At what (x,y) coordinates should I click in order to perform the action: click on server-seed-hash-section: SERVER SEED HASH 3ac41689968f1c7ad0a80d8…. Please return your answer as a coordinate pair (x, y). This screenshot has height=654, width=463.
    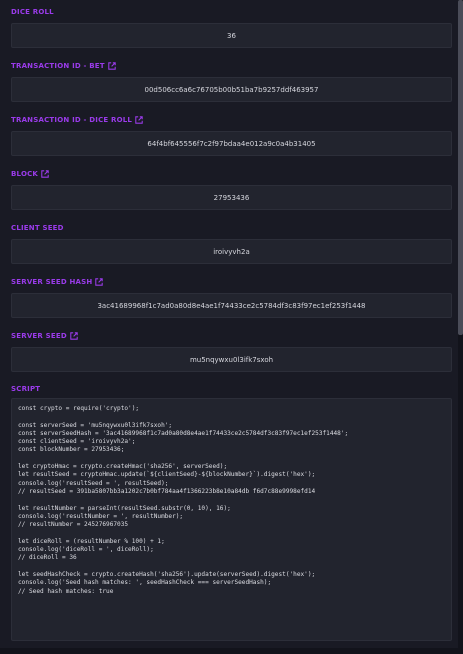
    Looking at the image, I should click on (231, 297).